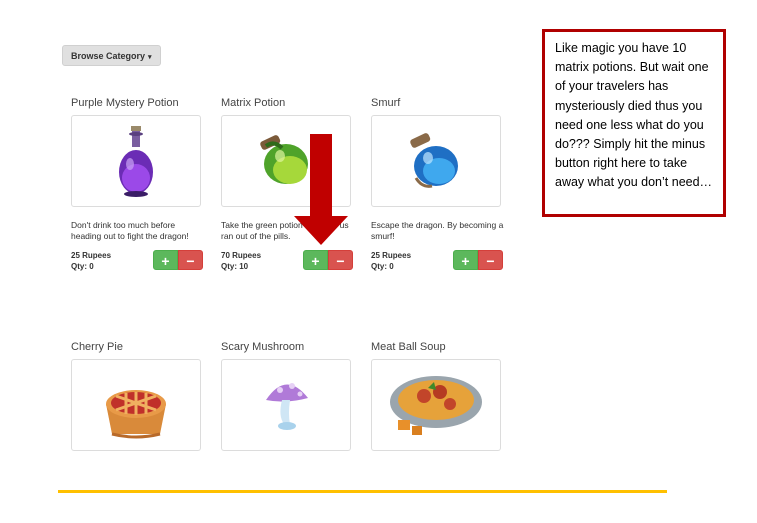 The image size is (757, 523). I want to click on meatball-soup-icon, so click(436, 405).